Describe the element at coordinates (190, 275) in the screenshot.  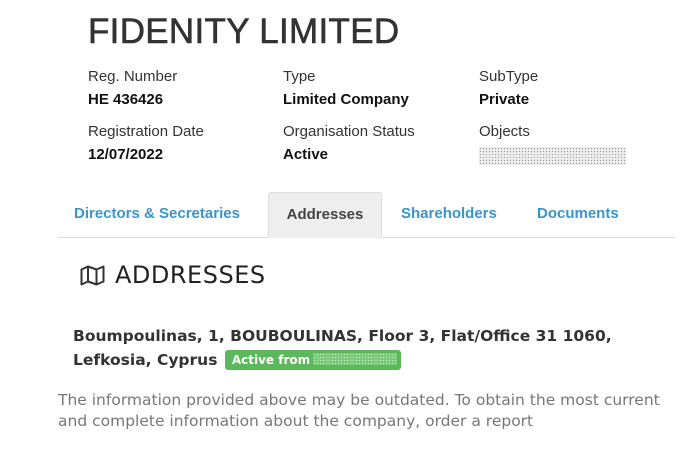
I see `section-title: ADDRESSES` at that location.